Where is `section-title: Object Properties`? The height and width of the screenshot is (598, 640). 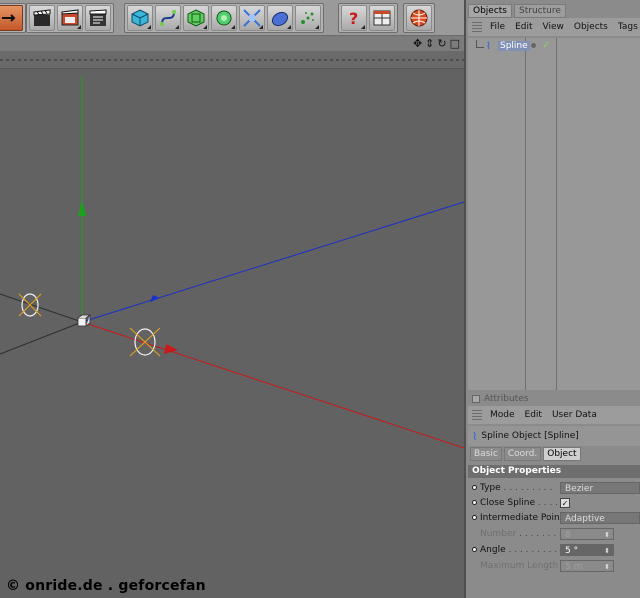
section-title: Object Properties is located at coordinates (554, 471).